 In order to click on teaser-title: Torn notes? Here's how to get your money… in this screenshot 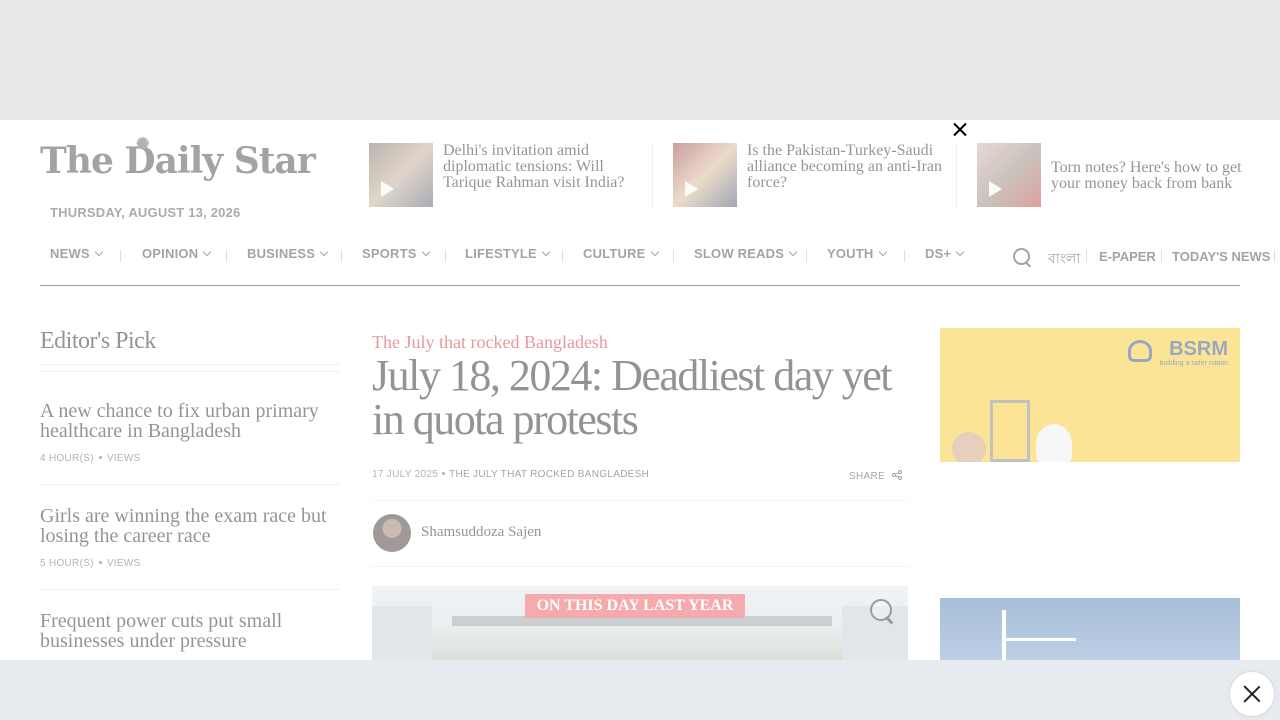, I will do `click(1151, 183)`.